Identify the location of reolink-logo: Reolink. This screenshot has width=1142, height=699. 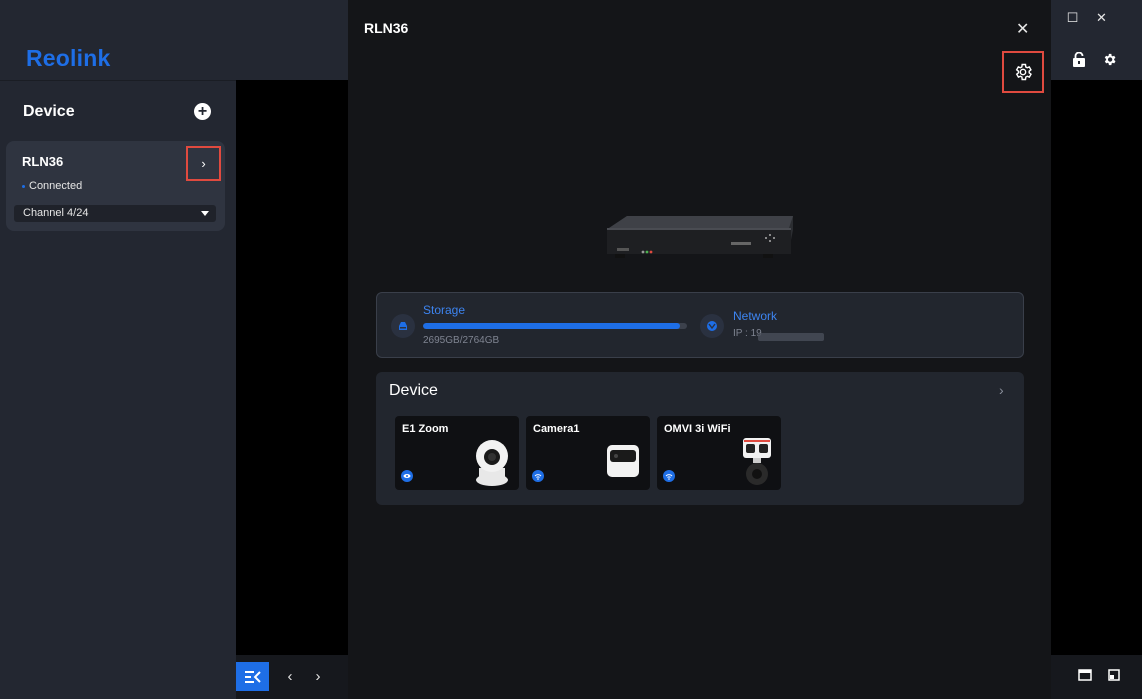
(68, 58).